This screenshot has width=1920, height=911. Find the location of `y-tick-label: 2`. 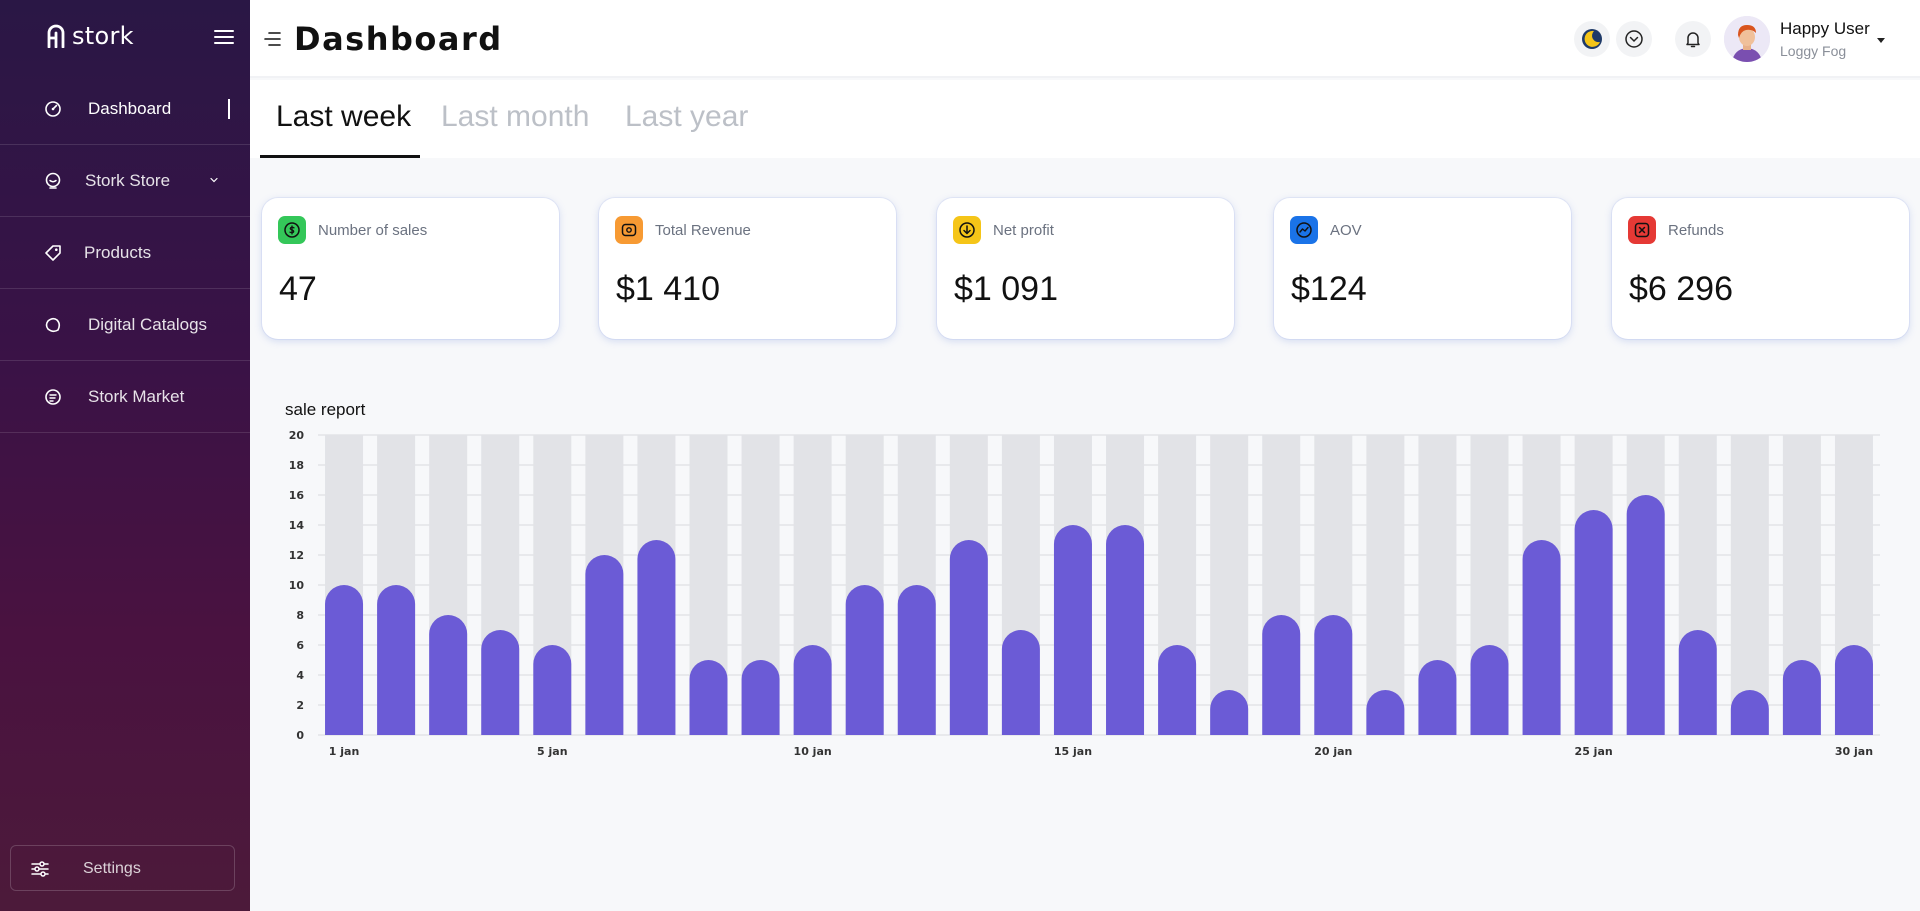

y-tick-label: 2 is located at coordinates (300, 705).